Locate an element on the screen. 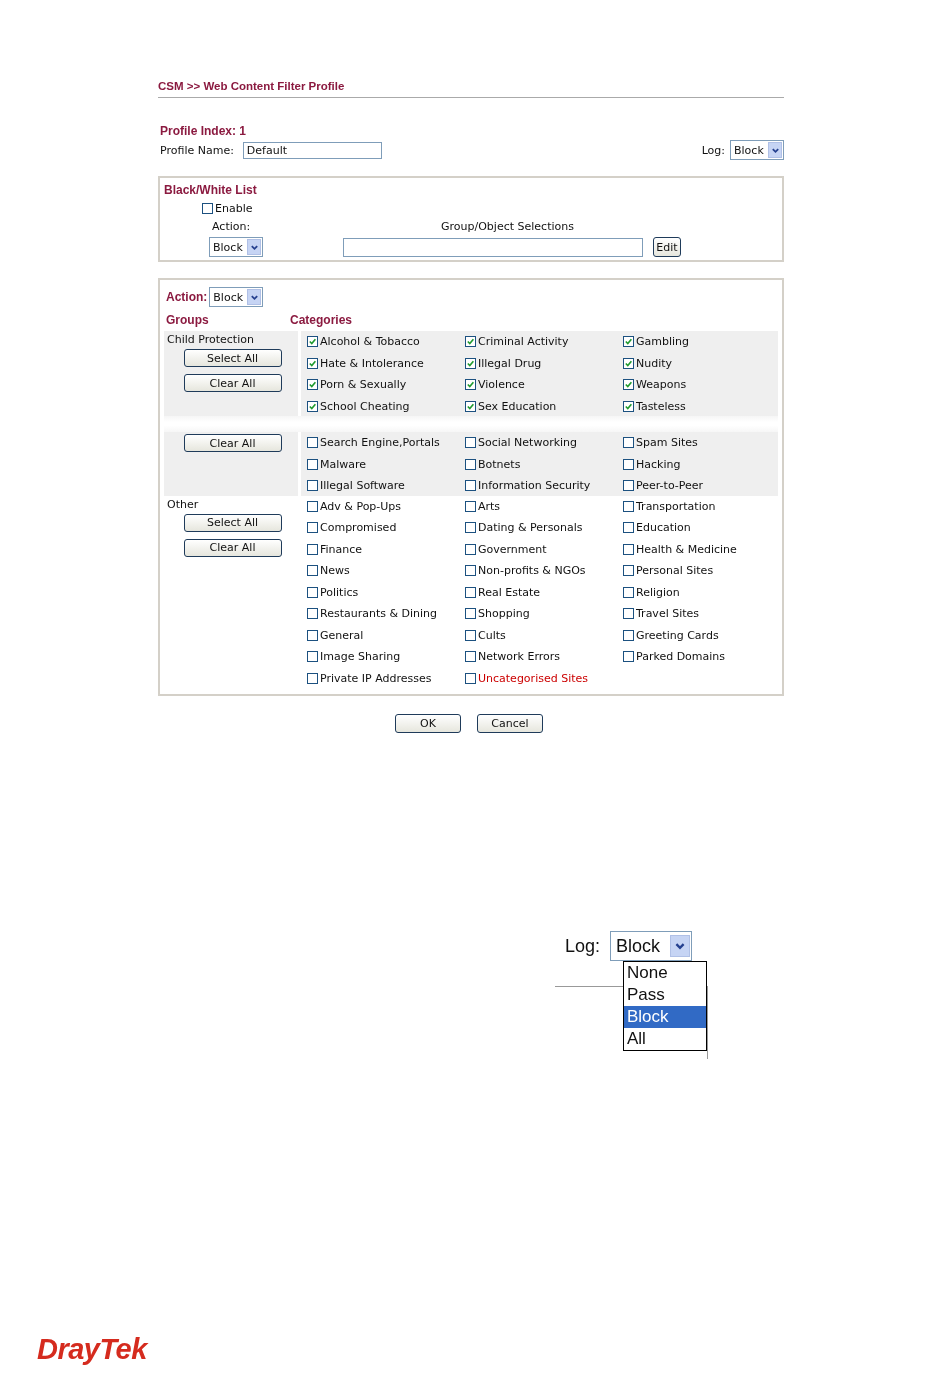 The height and width of the screenshot is (1398, 950). category-label: Private IP Addresses is located at coordinates (376, 678).